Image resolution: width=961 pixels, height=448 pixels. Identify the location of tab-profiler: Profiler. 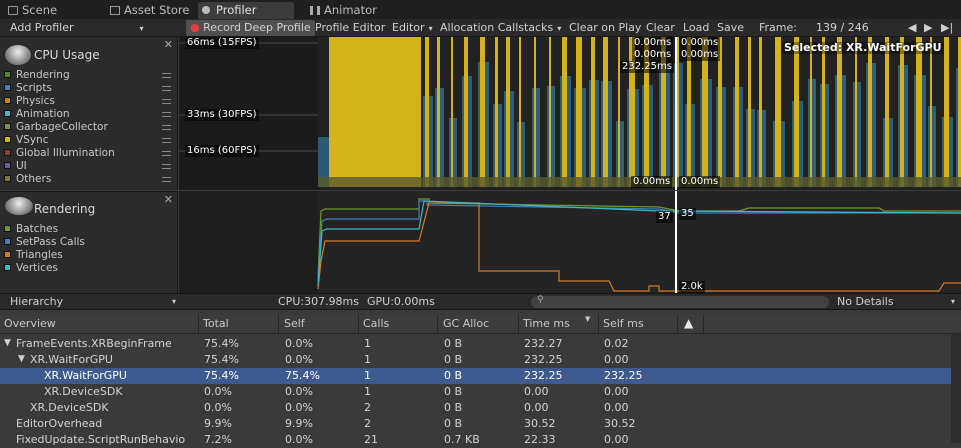
(246, 10).